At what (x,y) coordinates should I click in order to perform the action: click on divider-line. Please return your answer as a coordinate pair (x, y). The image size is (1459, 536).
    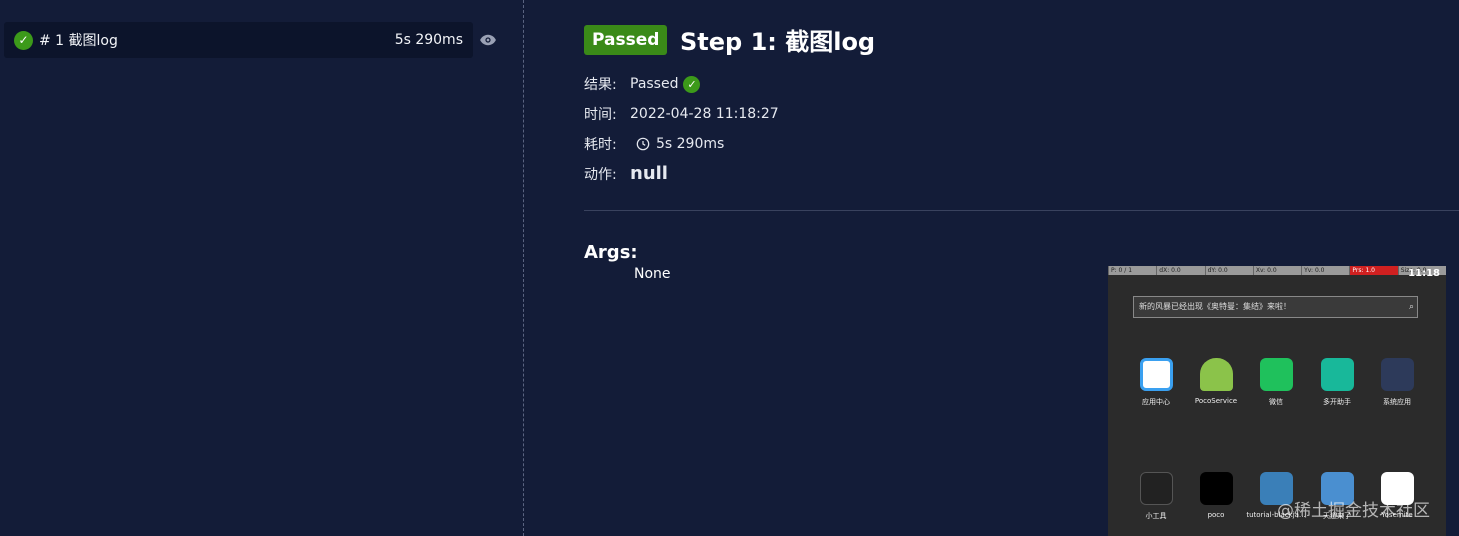
    Looking at the image, I should click on (1021, 210).